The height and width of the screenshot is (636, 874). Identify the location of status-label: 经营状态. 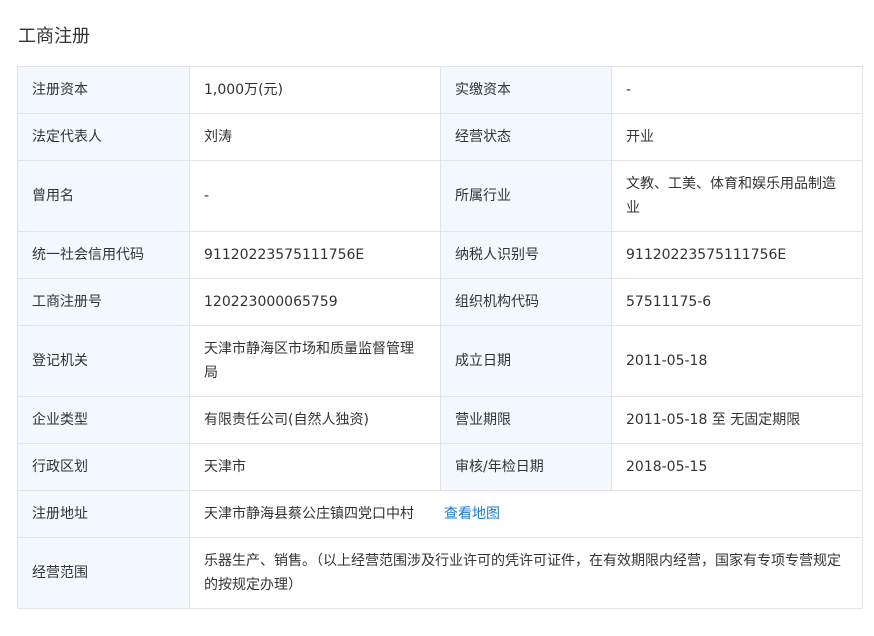
(526, 137).